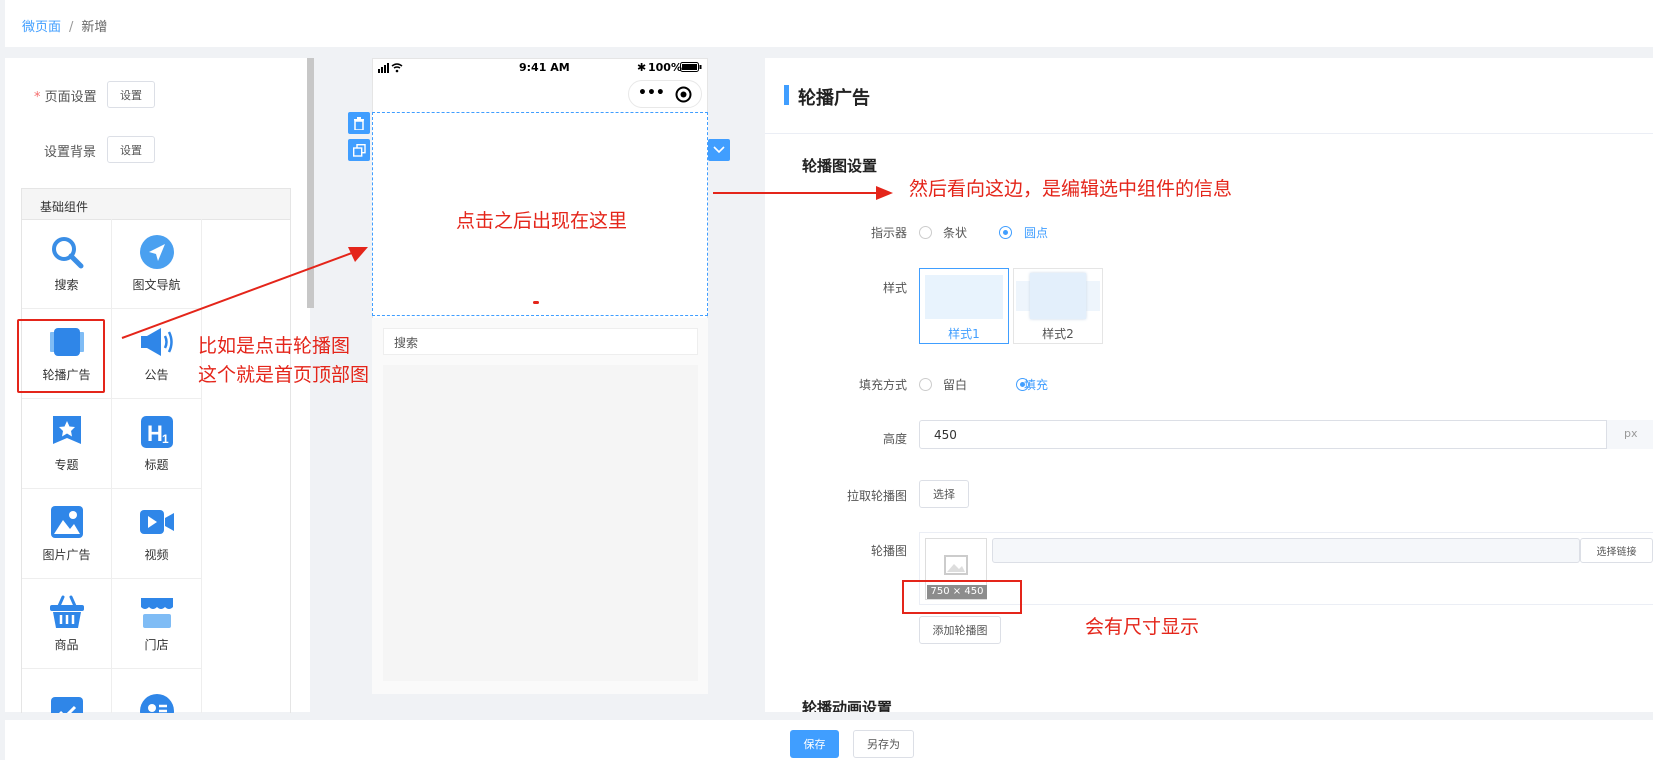 This screenshot has width=1653, height=760. I want to click on arrow-to-settings-head, so click(884, 193).